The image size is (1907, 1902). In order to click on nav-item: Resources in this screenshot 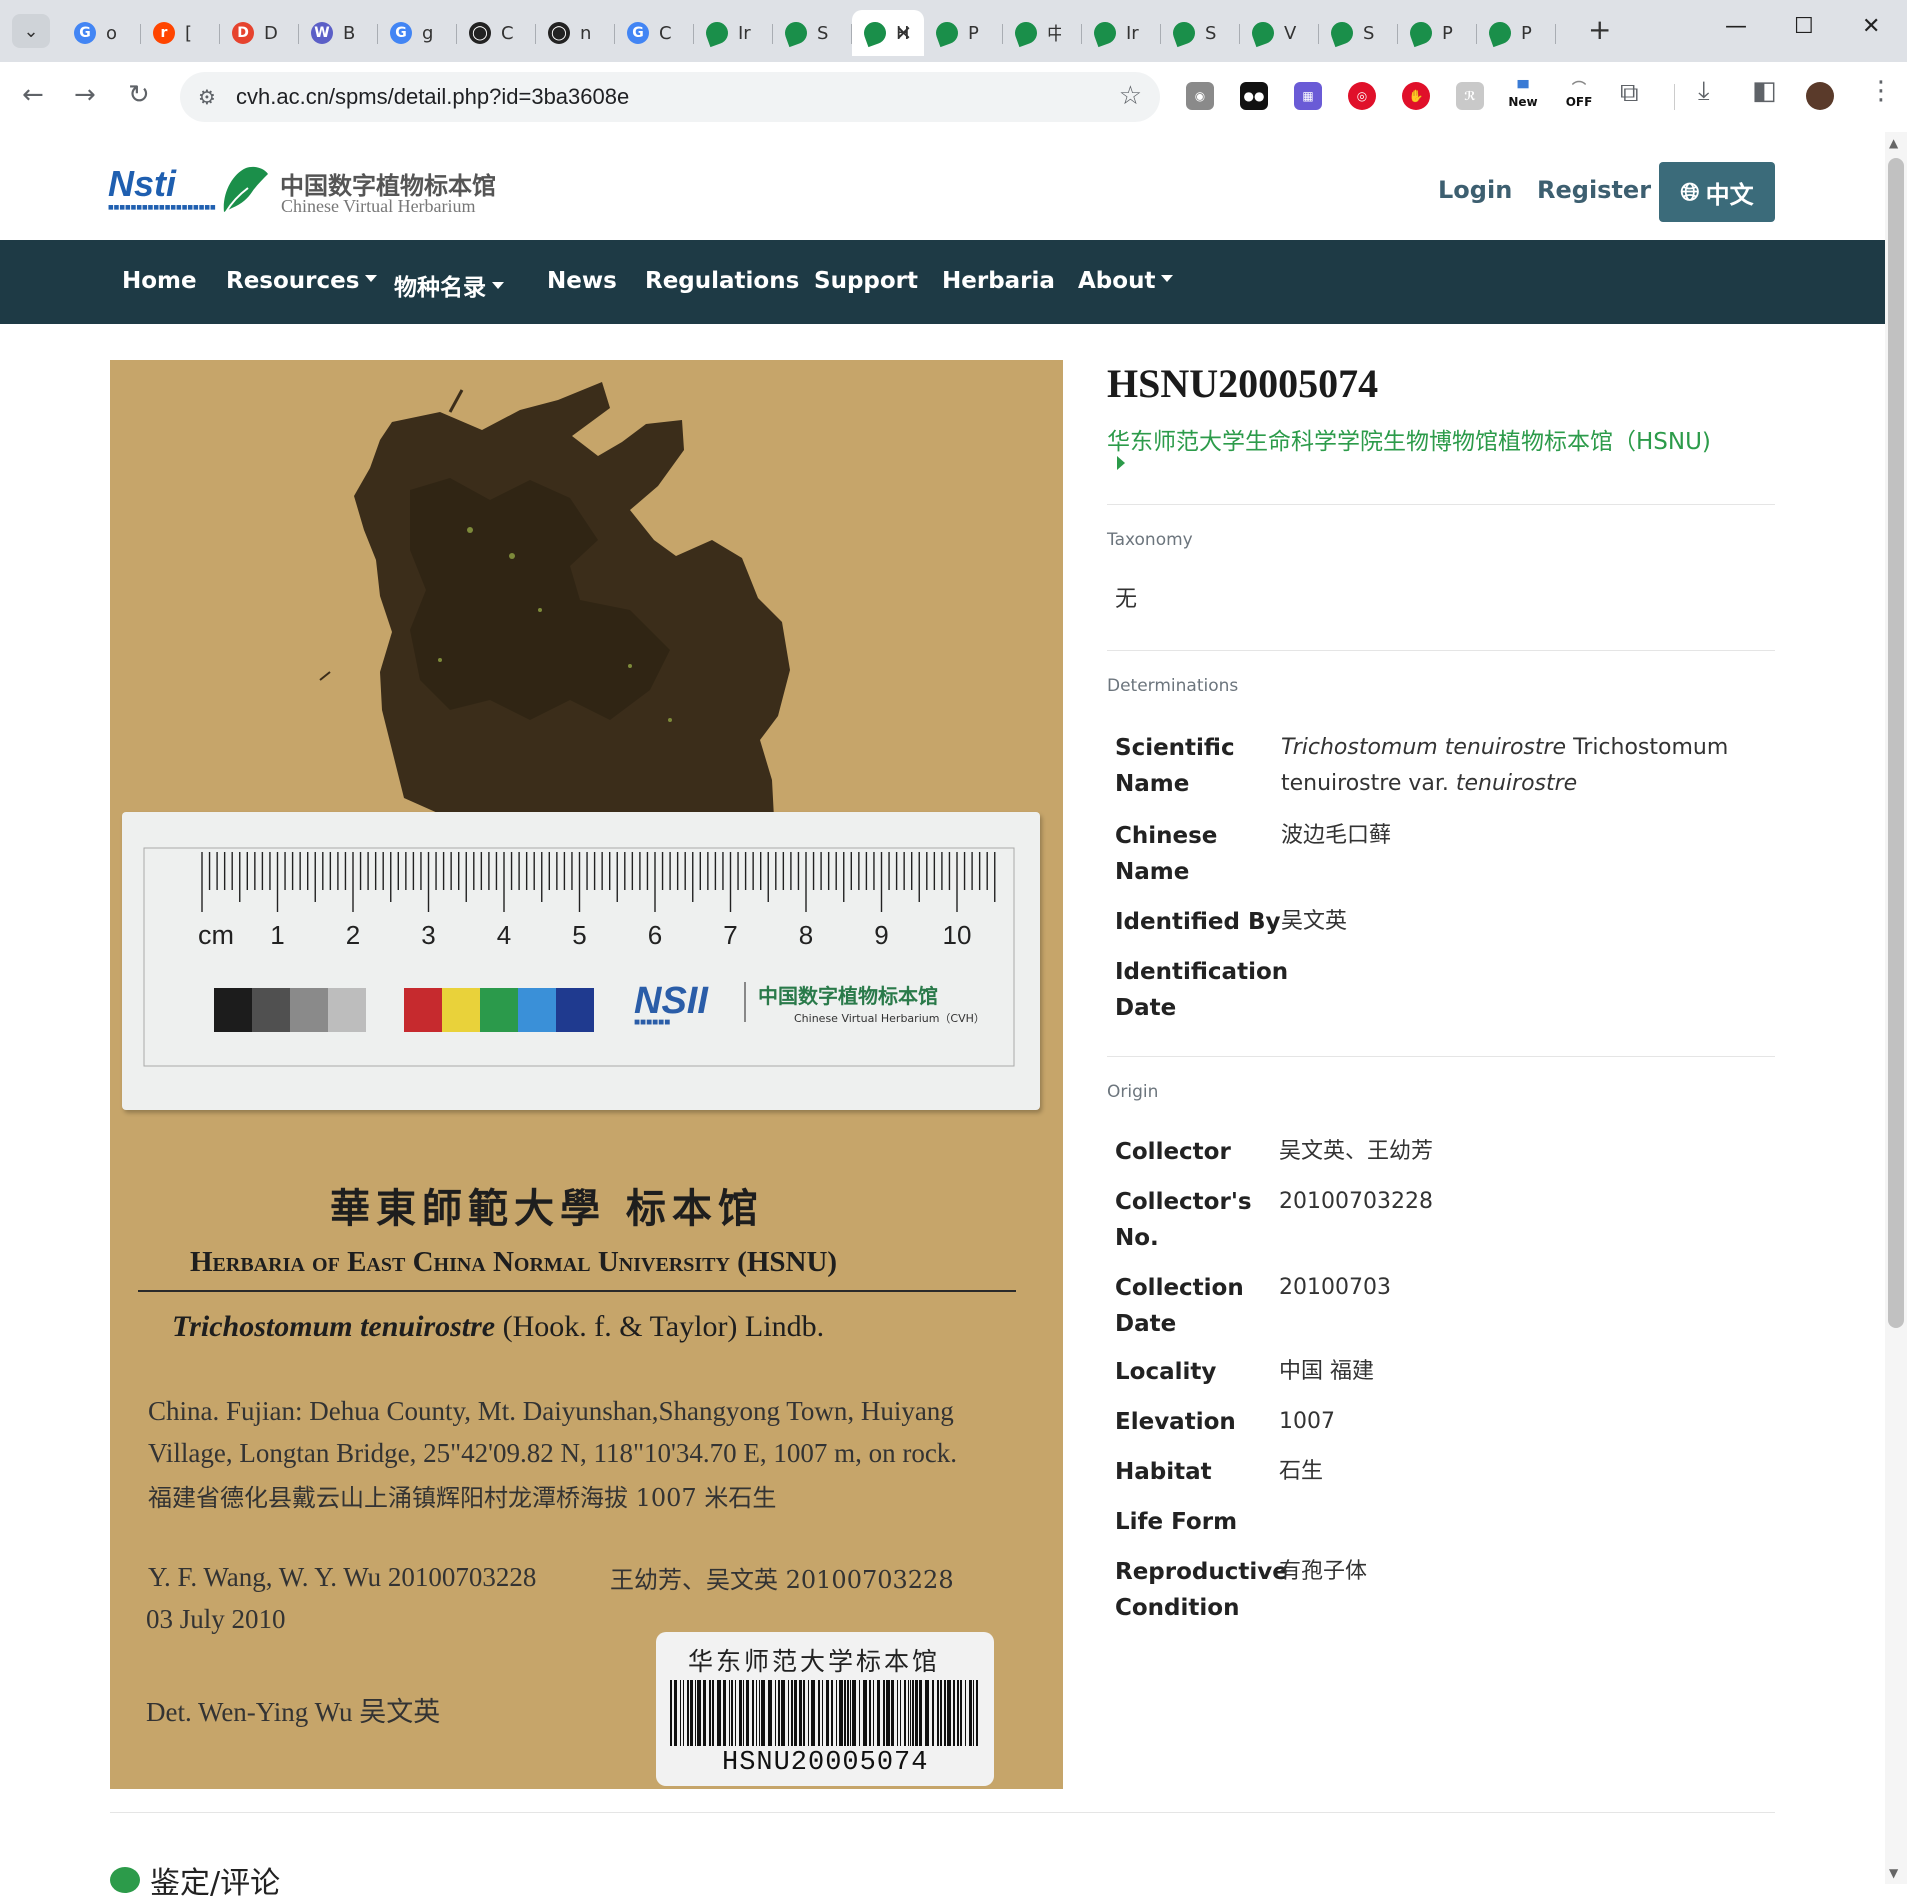, I will do `click(302, 281)`.